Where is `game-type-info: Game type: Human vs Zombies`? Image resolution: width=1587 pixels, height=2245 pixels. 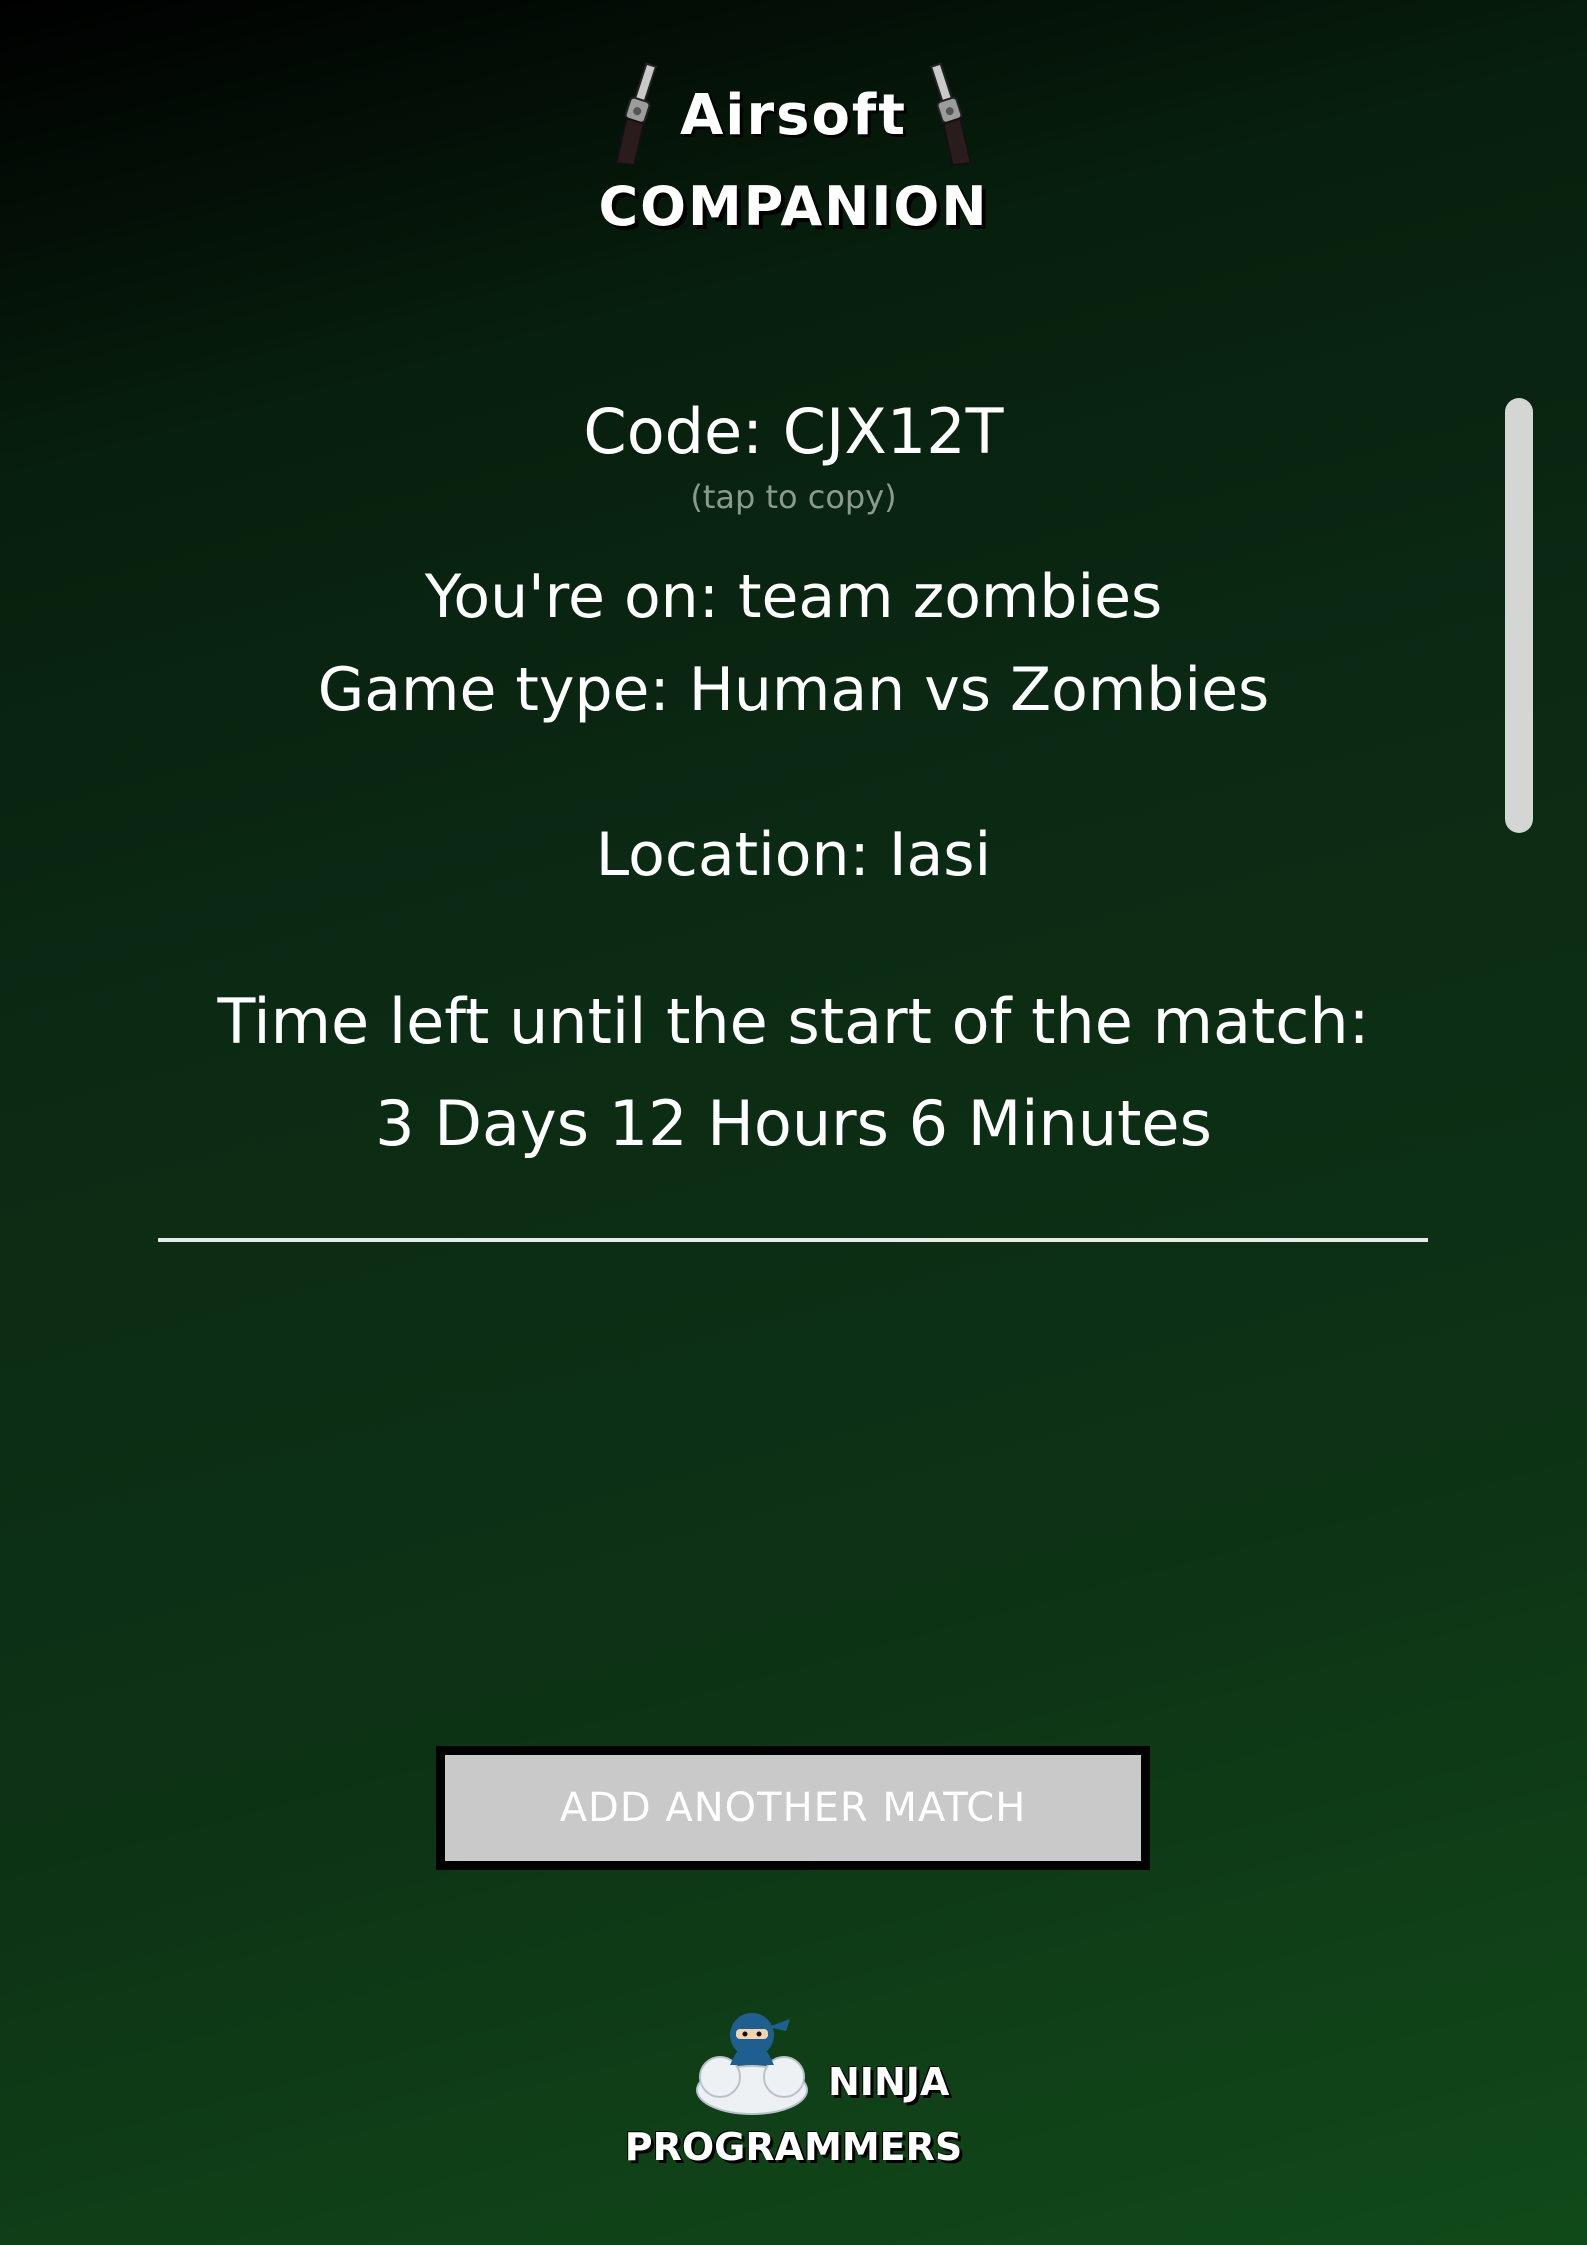
game-type-info: Game type: Human vs Zombies is located at coordinates (793, 690).